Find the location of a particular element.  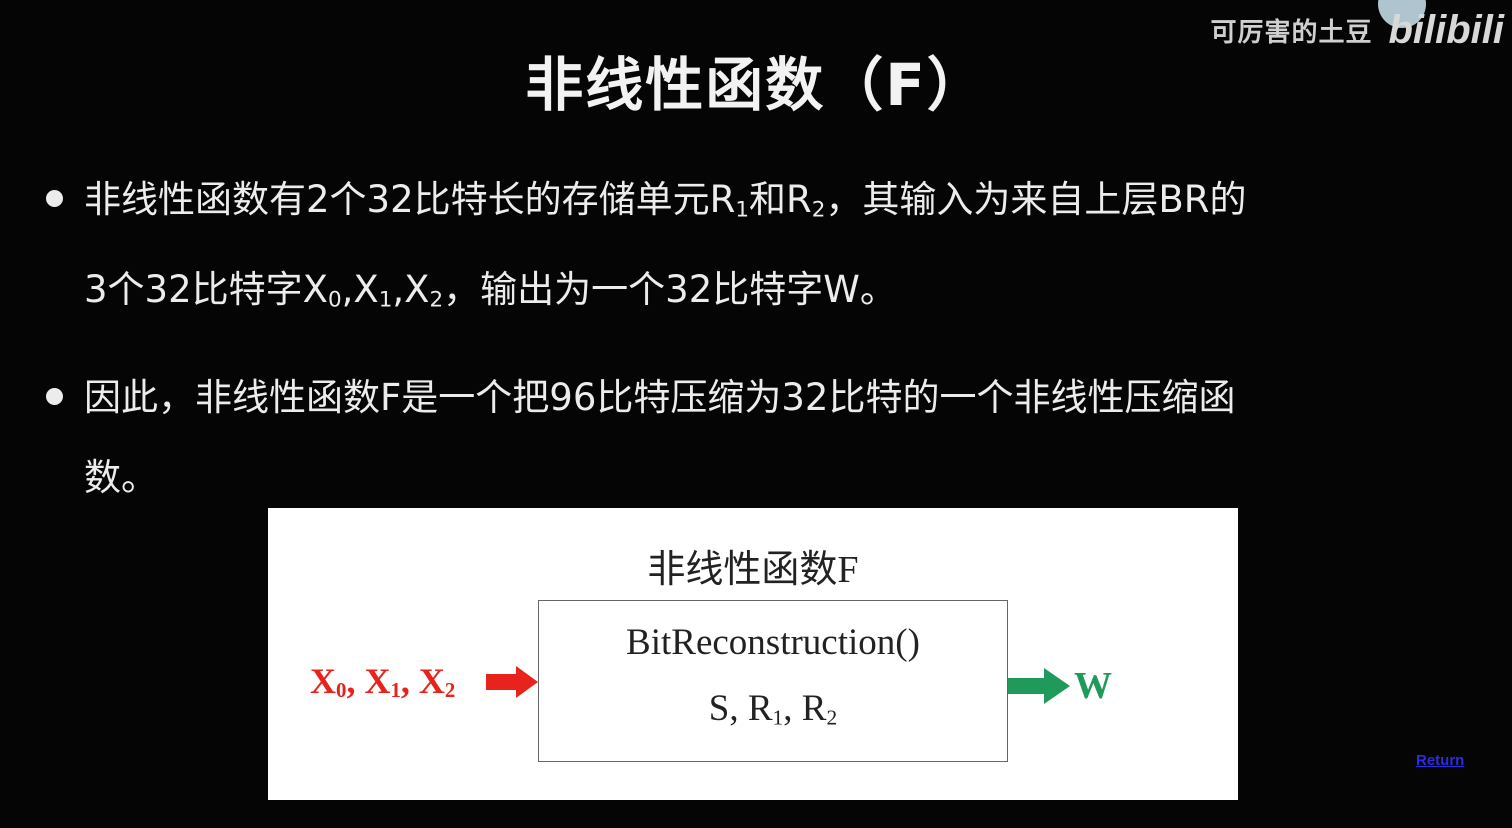

box-function-name: BitReconstruction() is located at coordinates (773, 642).